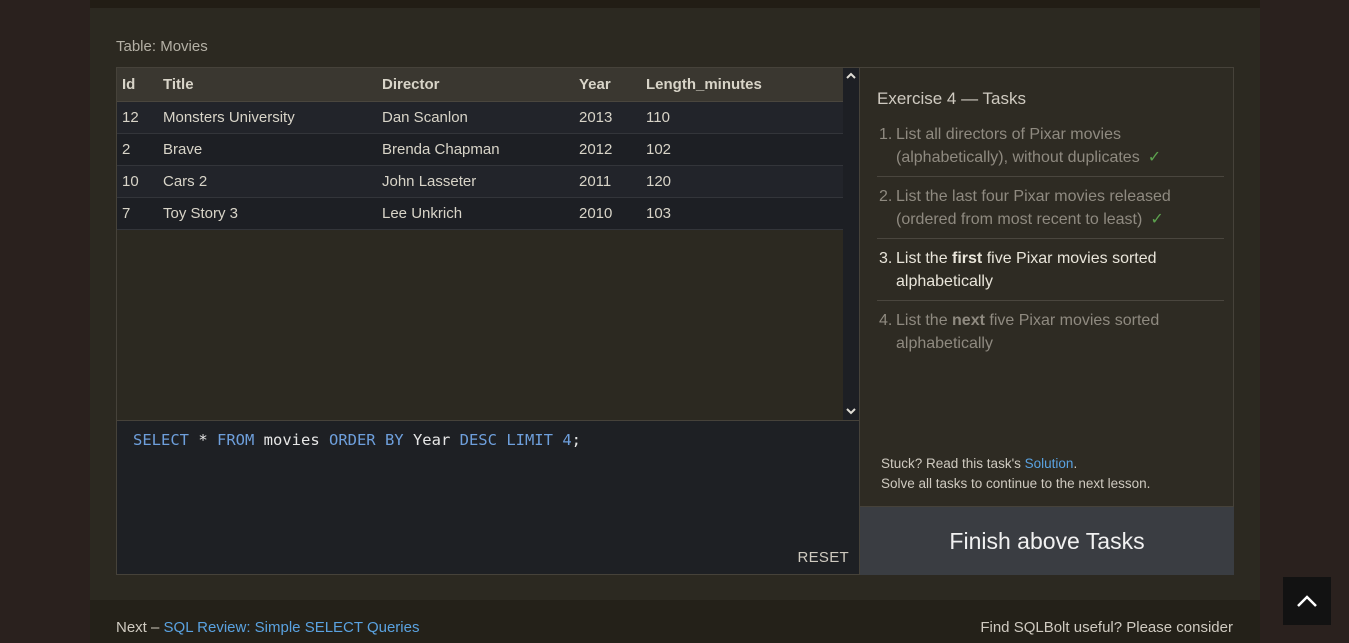 This screenshot has height=643, width=1349. Describe the element at coordinates (886, 134) in the screenshot. I see `task-number: 1.` at that location.